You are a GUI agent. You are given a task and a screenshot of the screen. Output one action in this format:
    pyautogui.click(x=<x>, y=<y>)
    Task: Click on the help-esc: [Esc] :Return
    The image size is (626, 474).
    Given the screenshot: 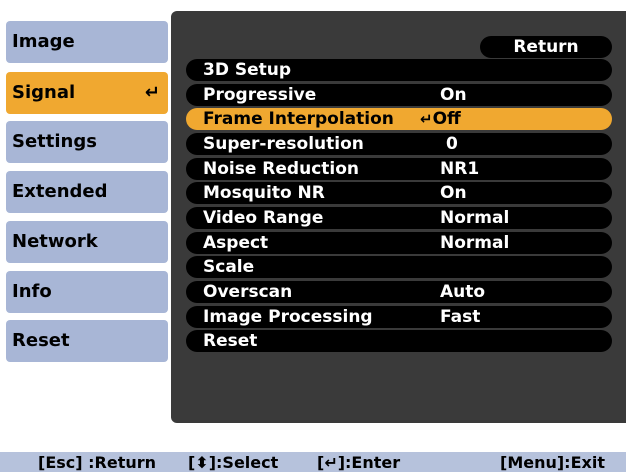 What is the action you would take?
    pyautogui.click(x=97, y=462)
    